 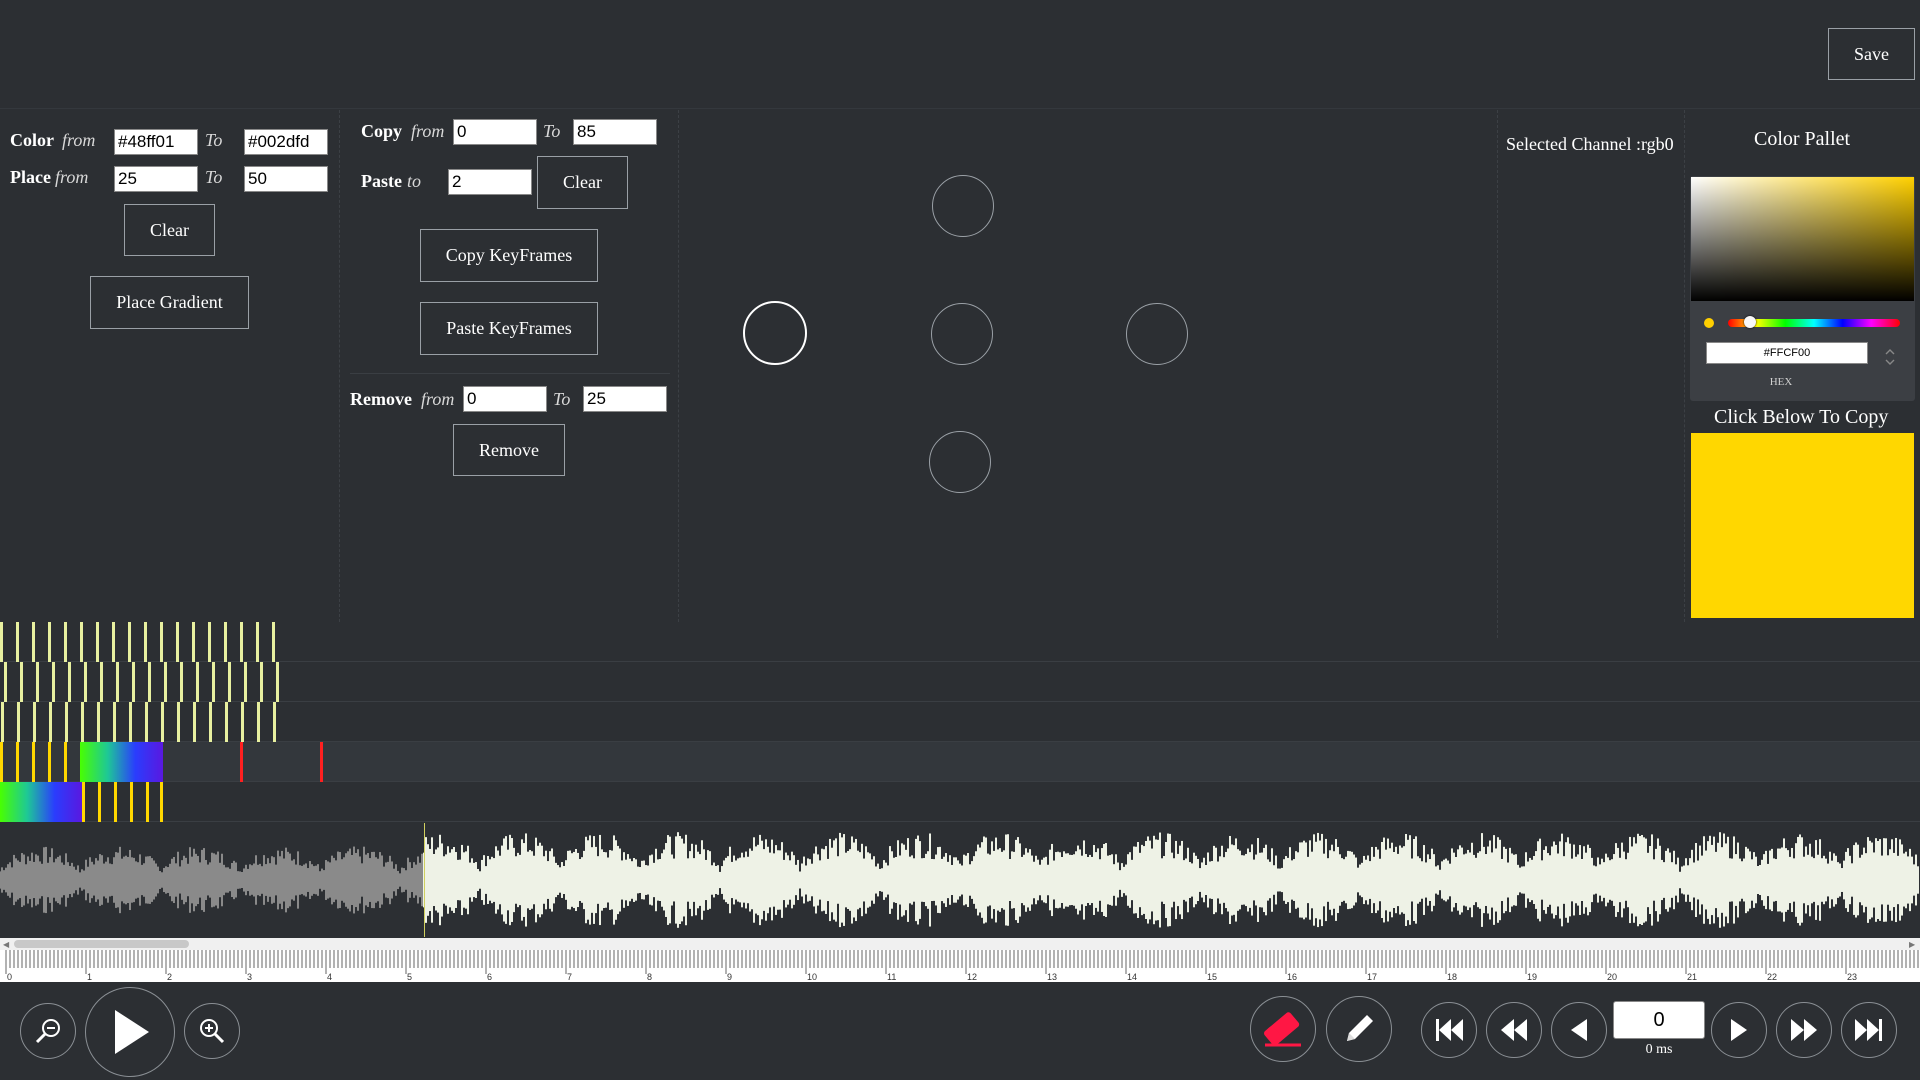 I want to click on gradient-segment, so click(x=41, y=802).